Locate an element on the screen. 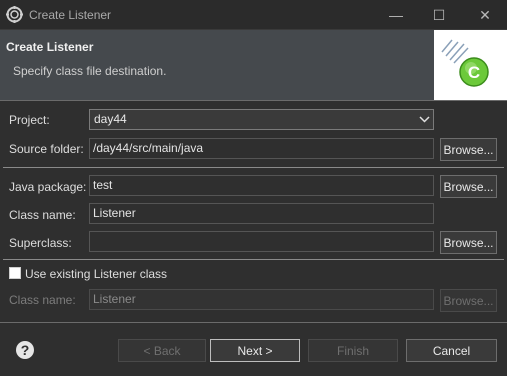  superclass-label: Superclass: is located at coordinates (40, 243).